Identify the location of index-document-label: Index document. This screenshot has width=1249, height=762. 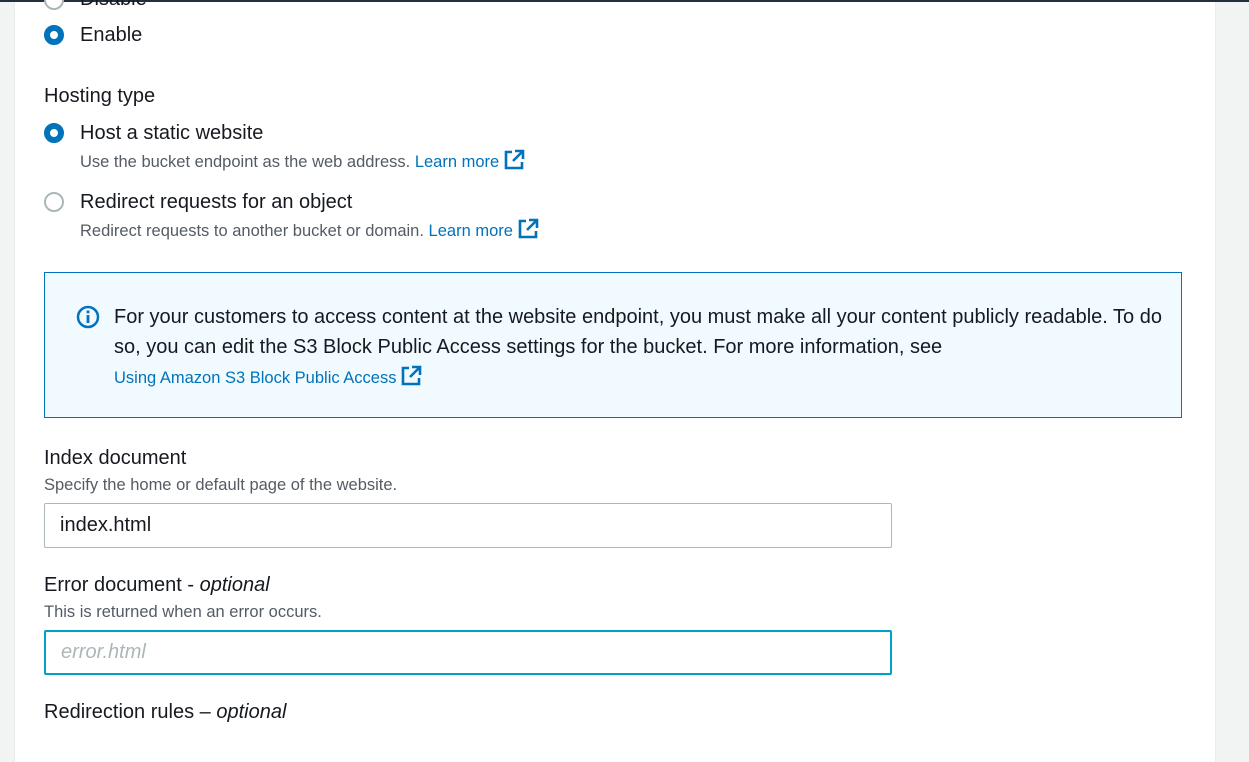
(115, 458).